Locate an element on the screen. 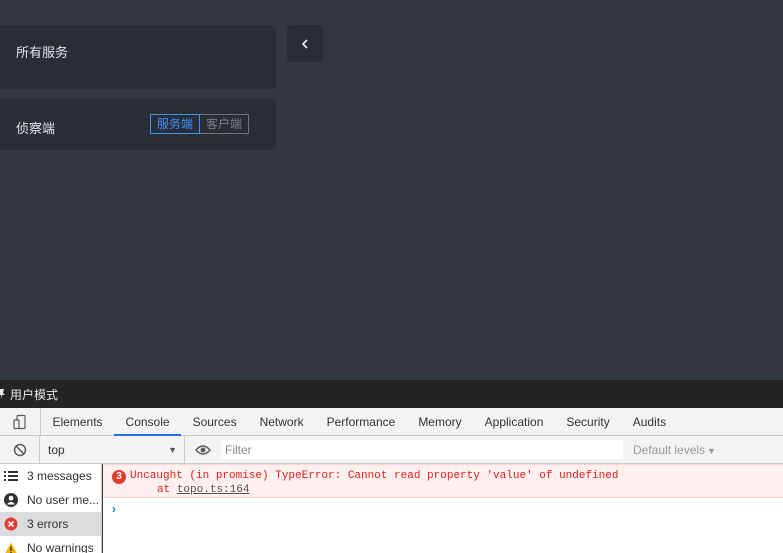 The image size is (783, 553). server-option-button: 服务端 is located at coordinates (175, 124).